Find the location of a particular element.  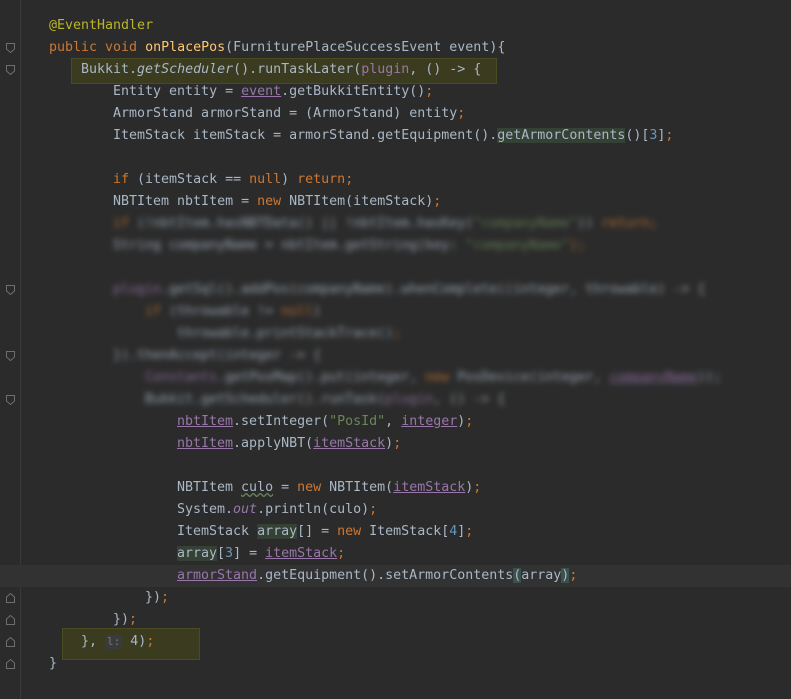

code-line: }, l: 4); is located at coordinates (395, 642).